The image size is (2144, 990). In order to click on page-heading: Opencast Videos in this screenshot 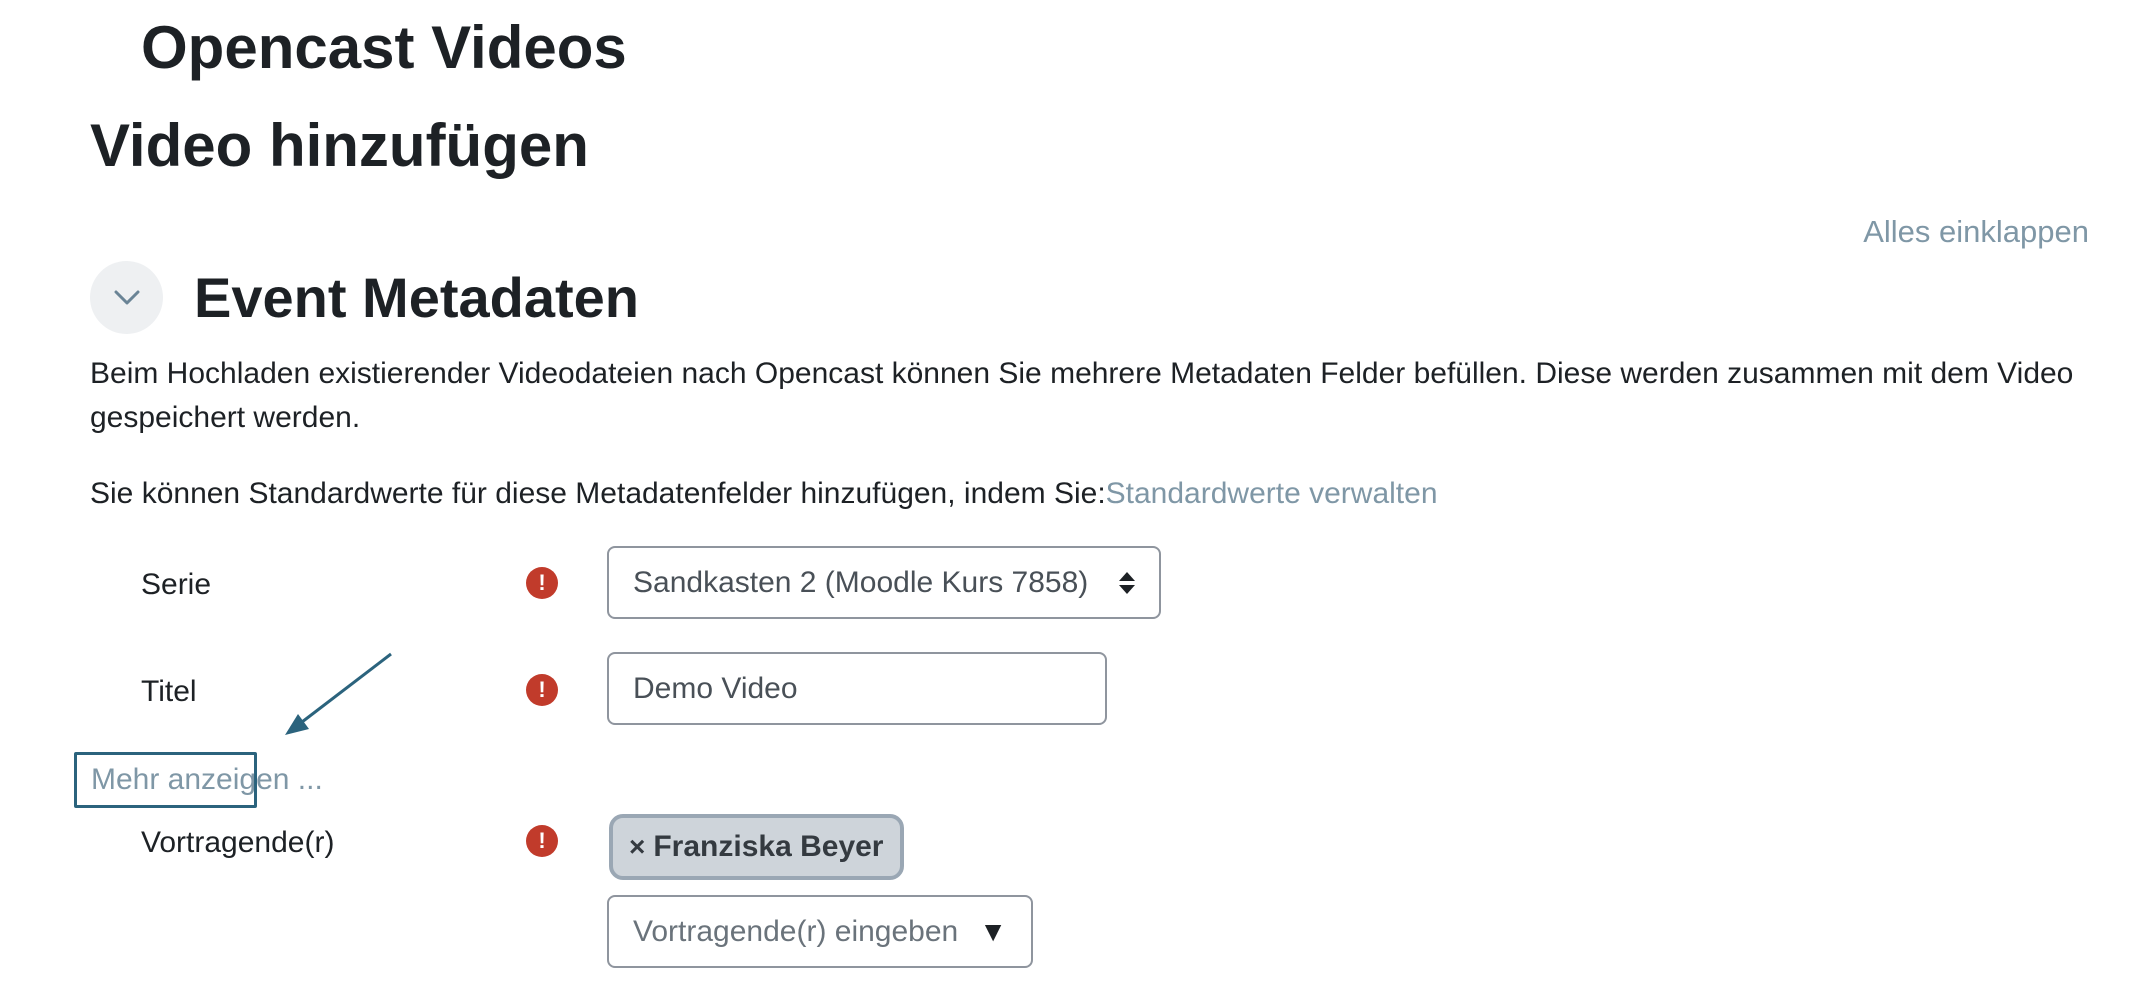, I will do `click(384, 47)`.